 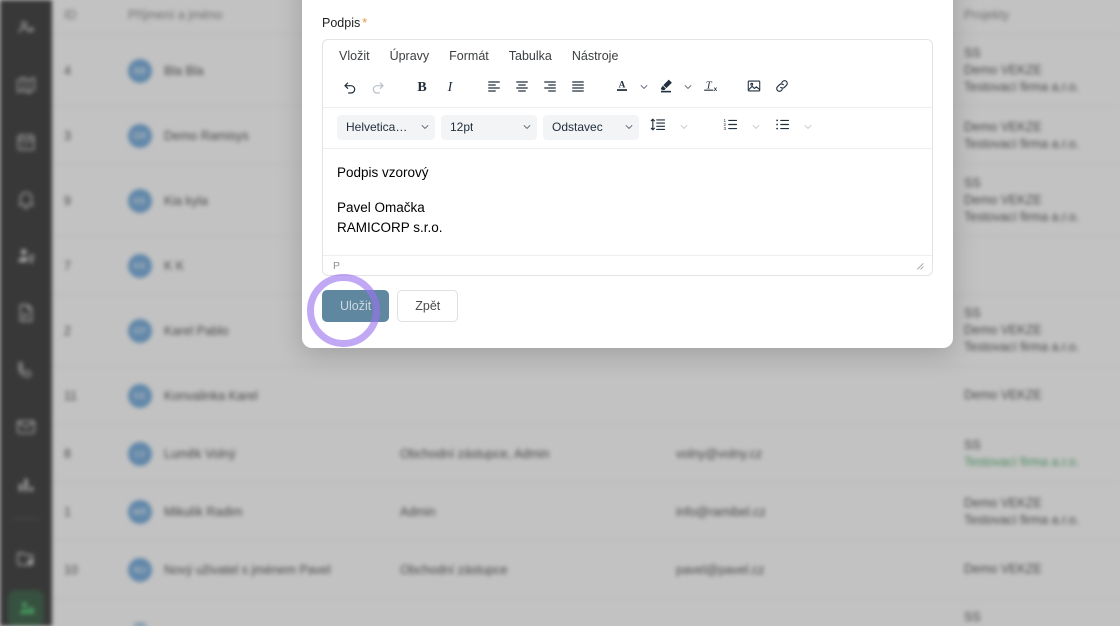 I want to click on align-right-button, so click(x=550, y=88).